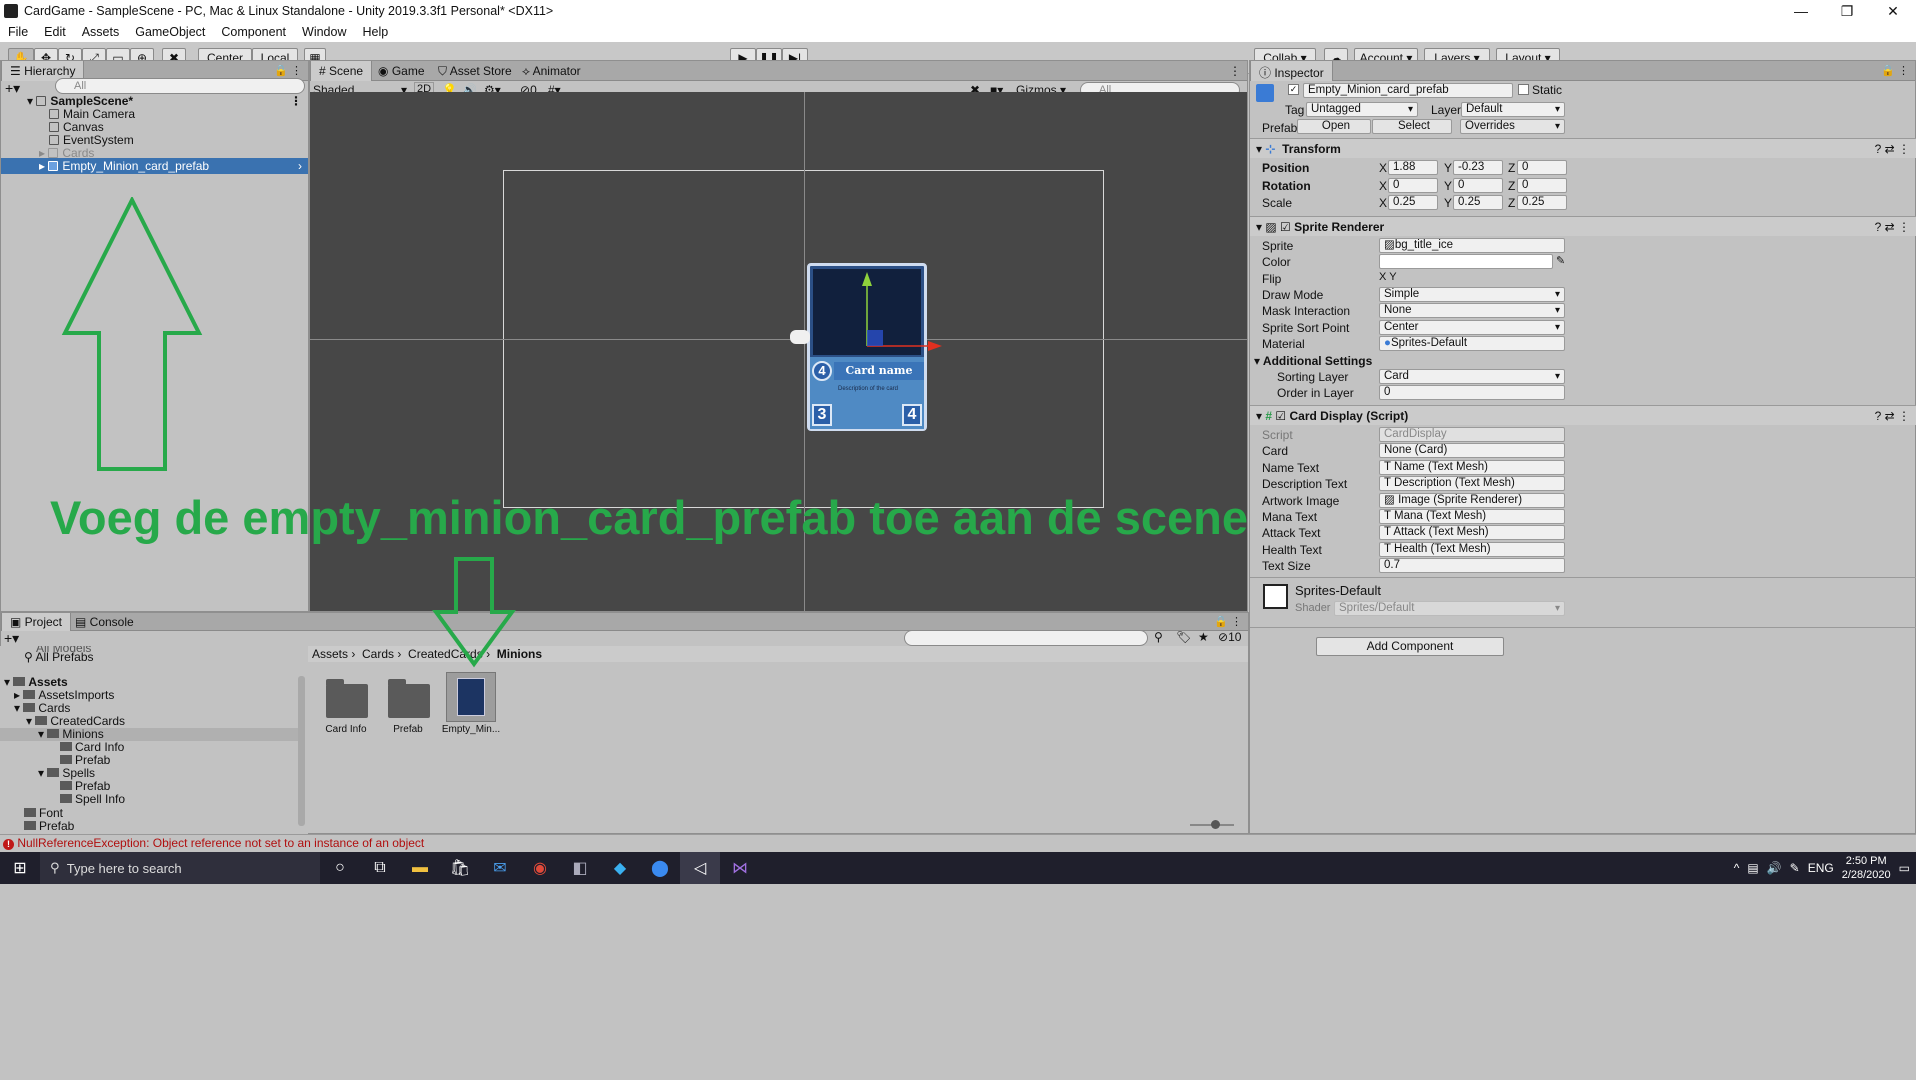 The image size is (1916, 1080). What do you see at coordinates (1523, 89) in the screenshot?
I see `static-checkbox` at bounding box center [1523, 89].